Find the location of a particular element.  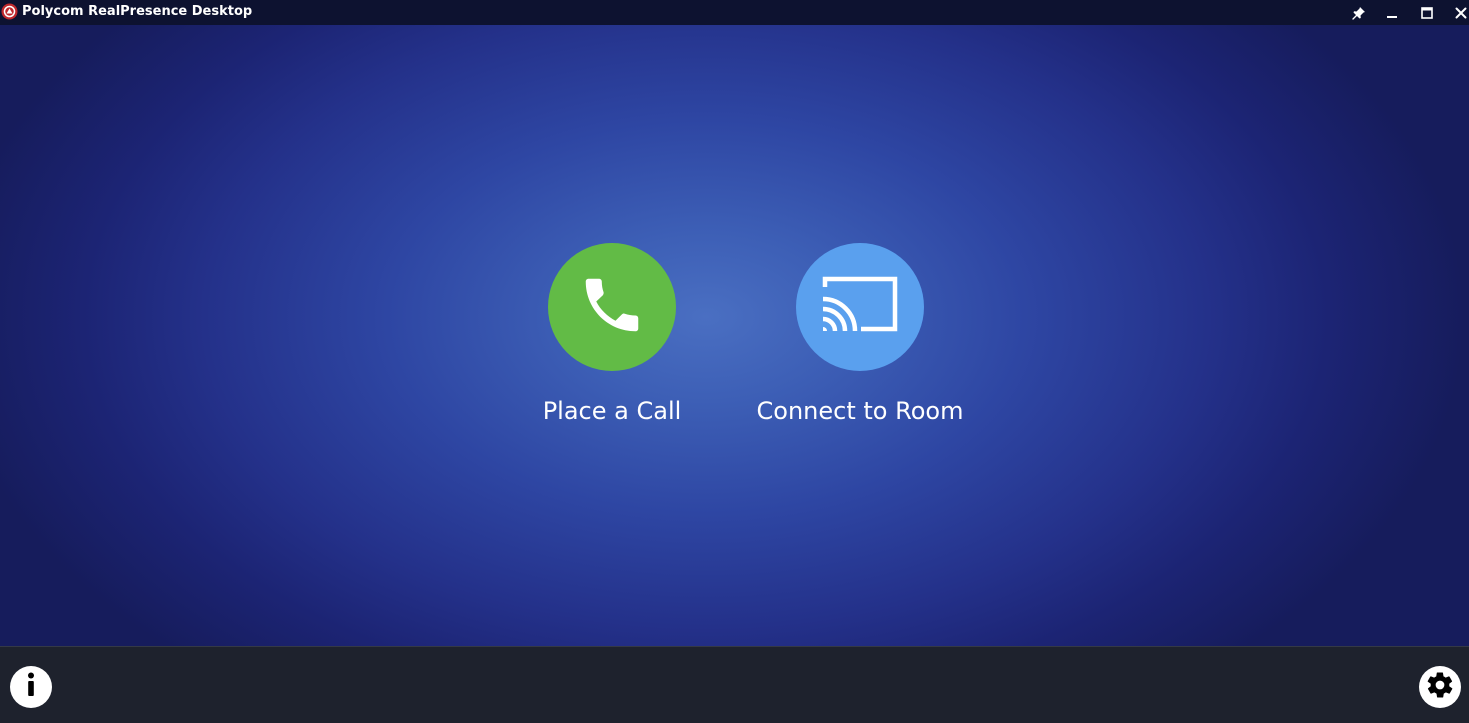

place-call-label: Place a Call is located at coordinates (612, 411).